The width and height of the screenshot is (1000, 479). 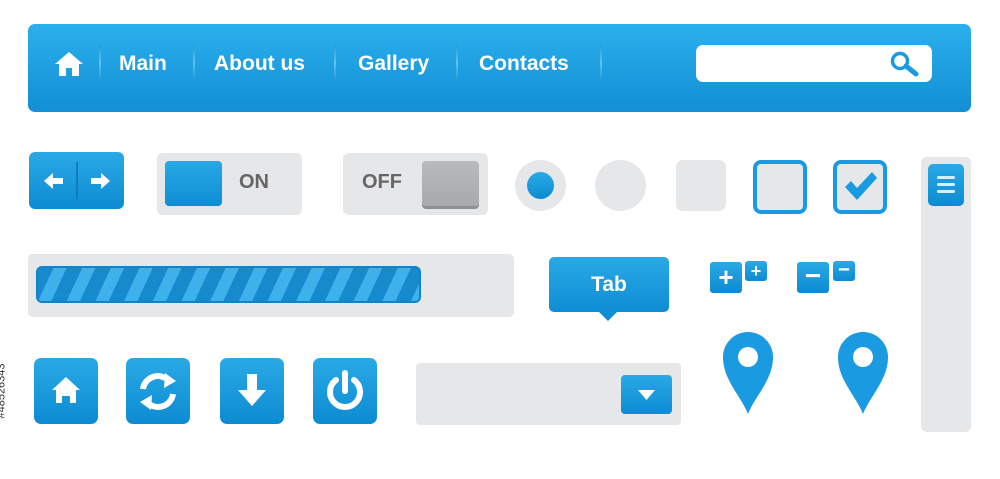 What do you see at coordinates (609, 284) in the screenshot?
I see `tab-button: Tab` at bounding box center [609, 284].